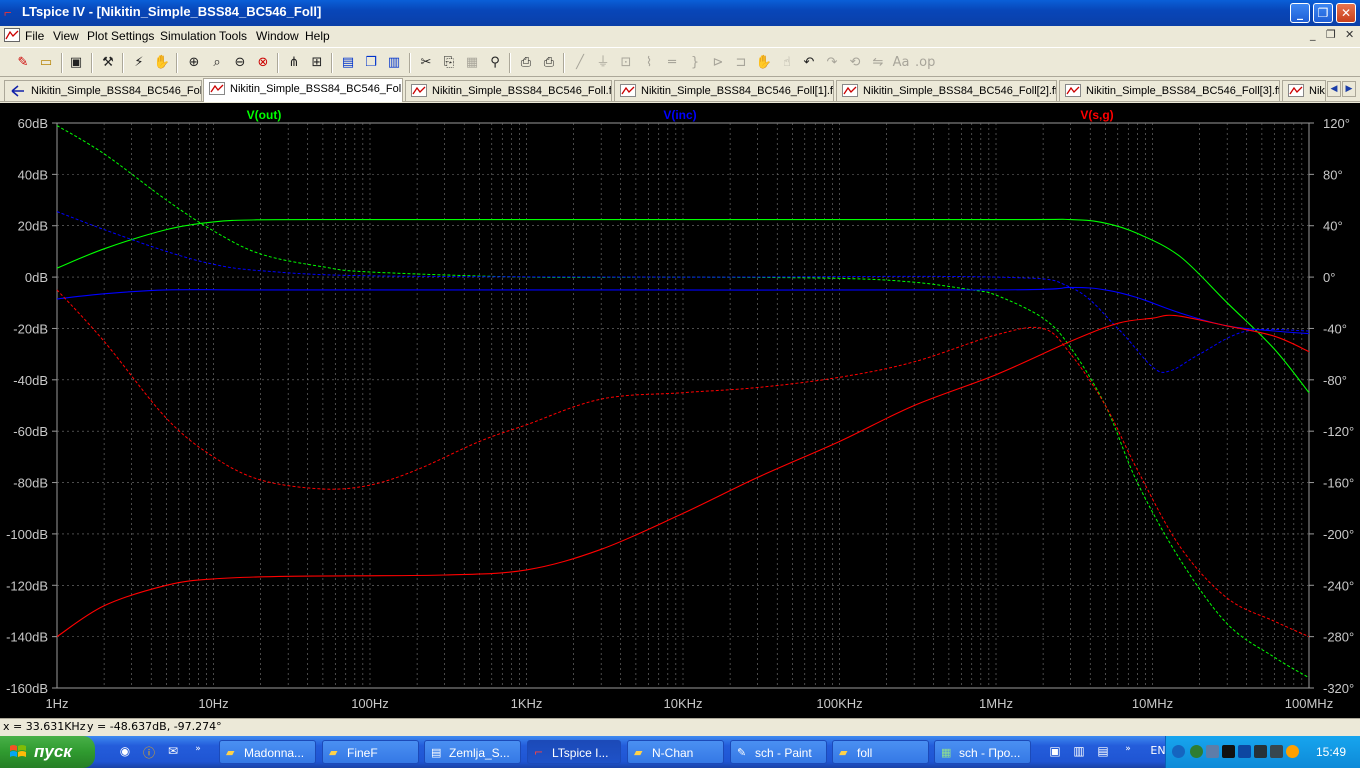 This screenshot has height=768, width=1360. Describe the element at coordinates (718, 63) in the screenshot. I see `diode-icon: ⊳` at that location.